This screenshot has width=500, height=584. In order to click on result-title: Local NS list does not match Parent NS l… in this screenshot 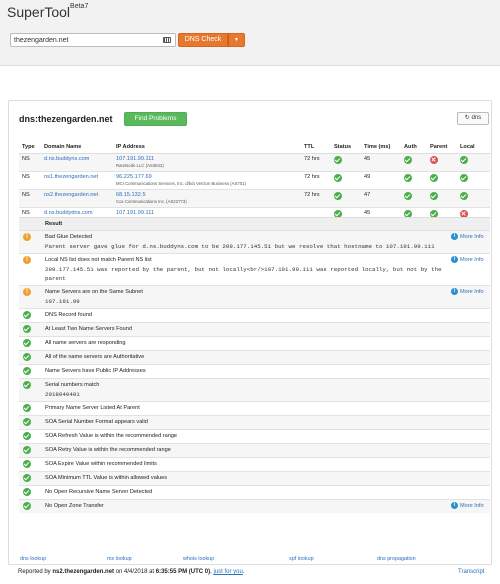, I will do `click(98, 260)`.